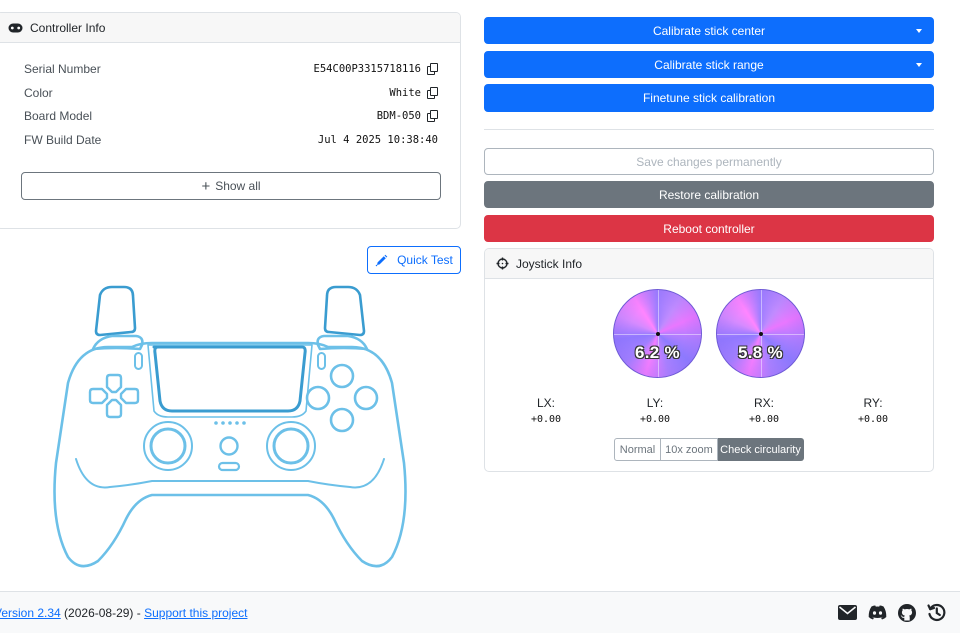  Describe the element at coordinates (63, 140) in the screenshot. I see `info-label: FW Build Date` at that location.